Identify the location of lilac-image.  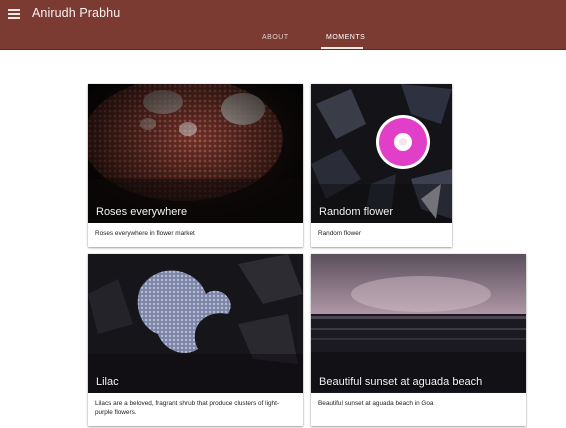
(195, 323).